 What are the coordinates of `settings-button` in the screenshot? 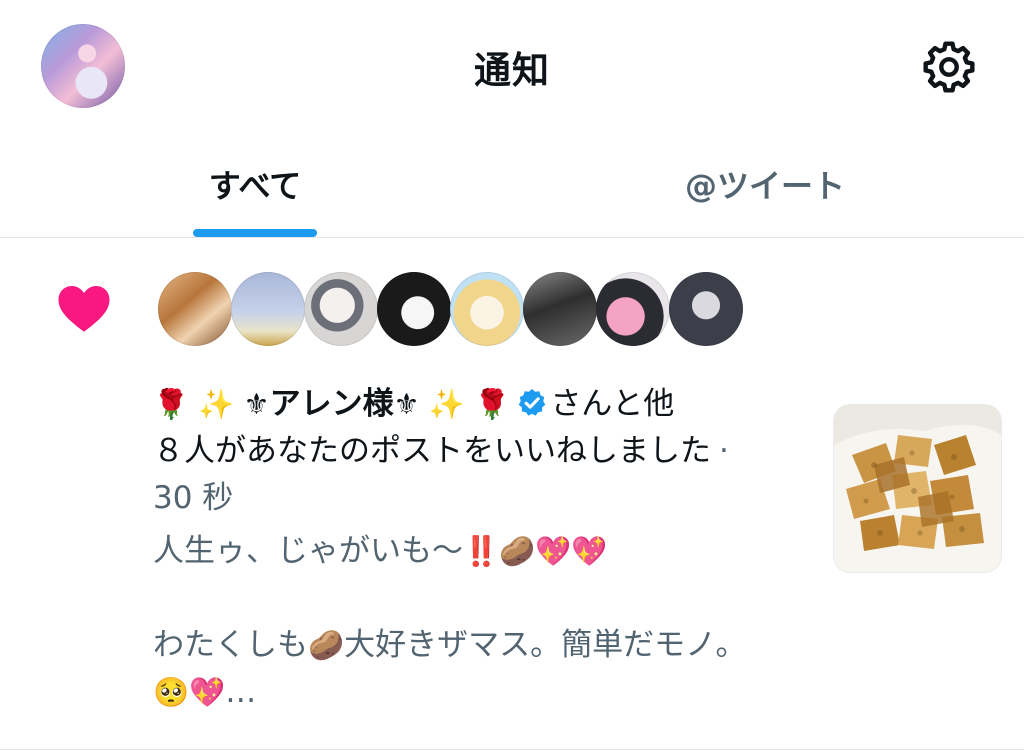 It's located at (949, 67).